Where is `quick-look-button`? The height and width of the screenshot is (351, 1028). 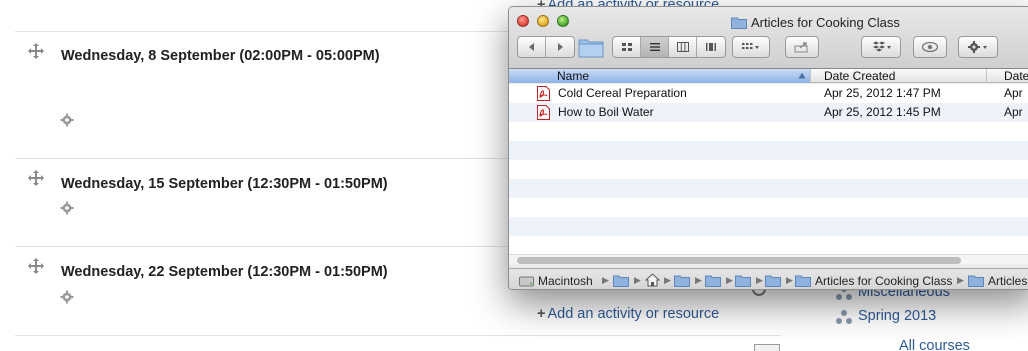 quick-look-button is located at coordinates (930, 47).